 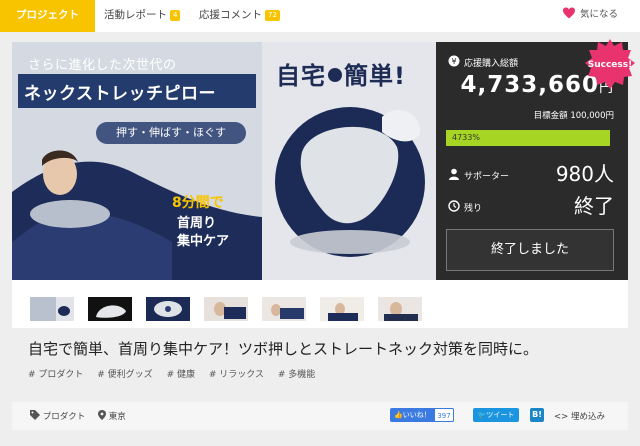 I want to click on success-badge-icon: Success!, so click(x=610, y=64).